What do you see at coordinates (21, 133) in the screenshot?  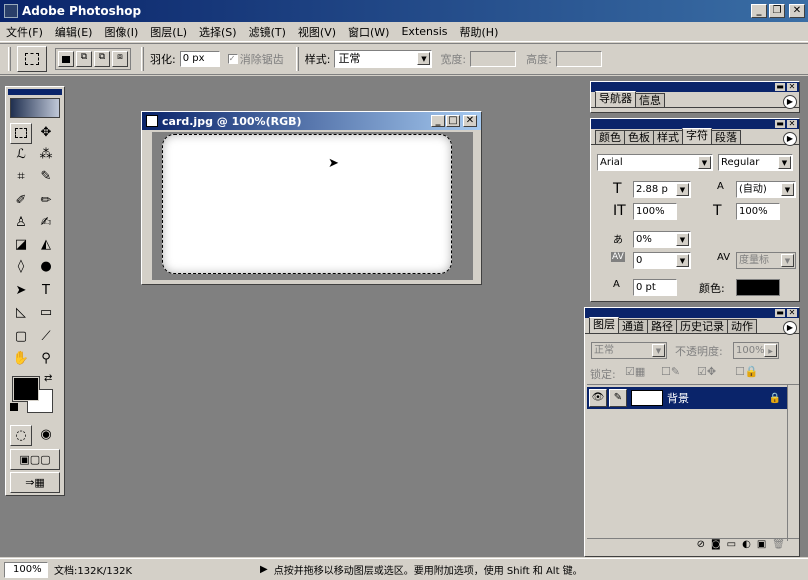 I see `marquee-tool-icon` at bounding box center [21, 133].